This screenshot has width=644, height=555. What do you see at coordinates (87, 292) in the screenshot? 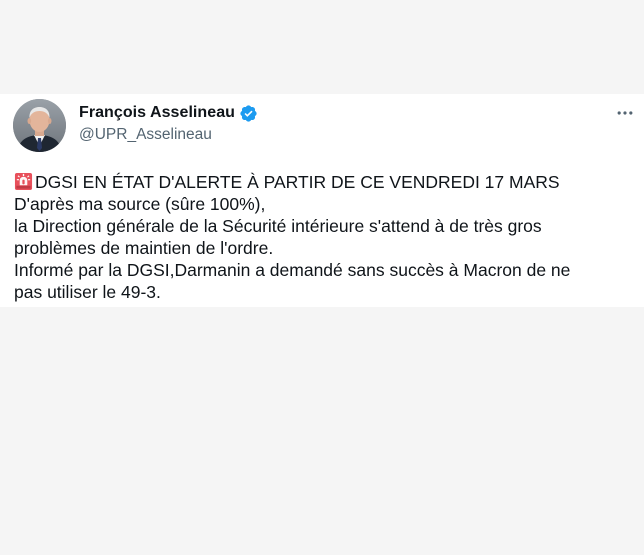
I see `tweet-line: pas utiliser le 49-3.` at bounding box center [87, 292].